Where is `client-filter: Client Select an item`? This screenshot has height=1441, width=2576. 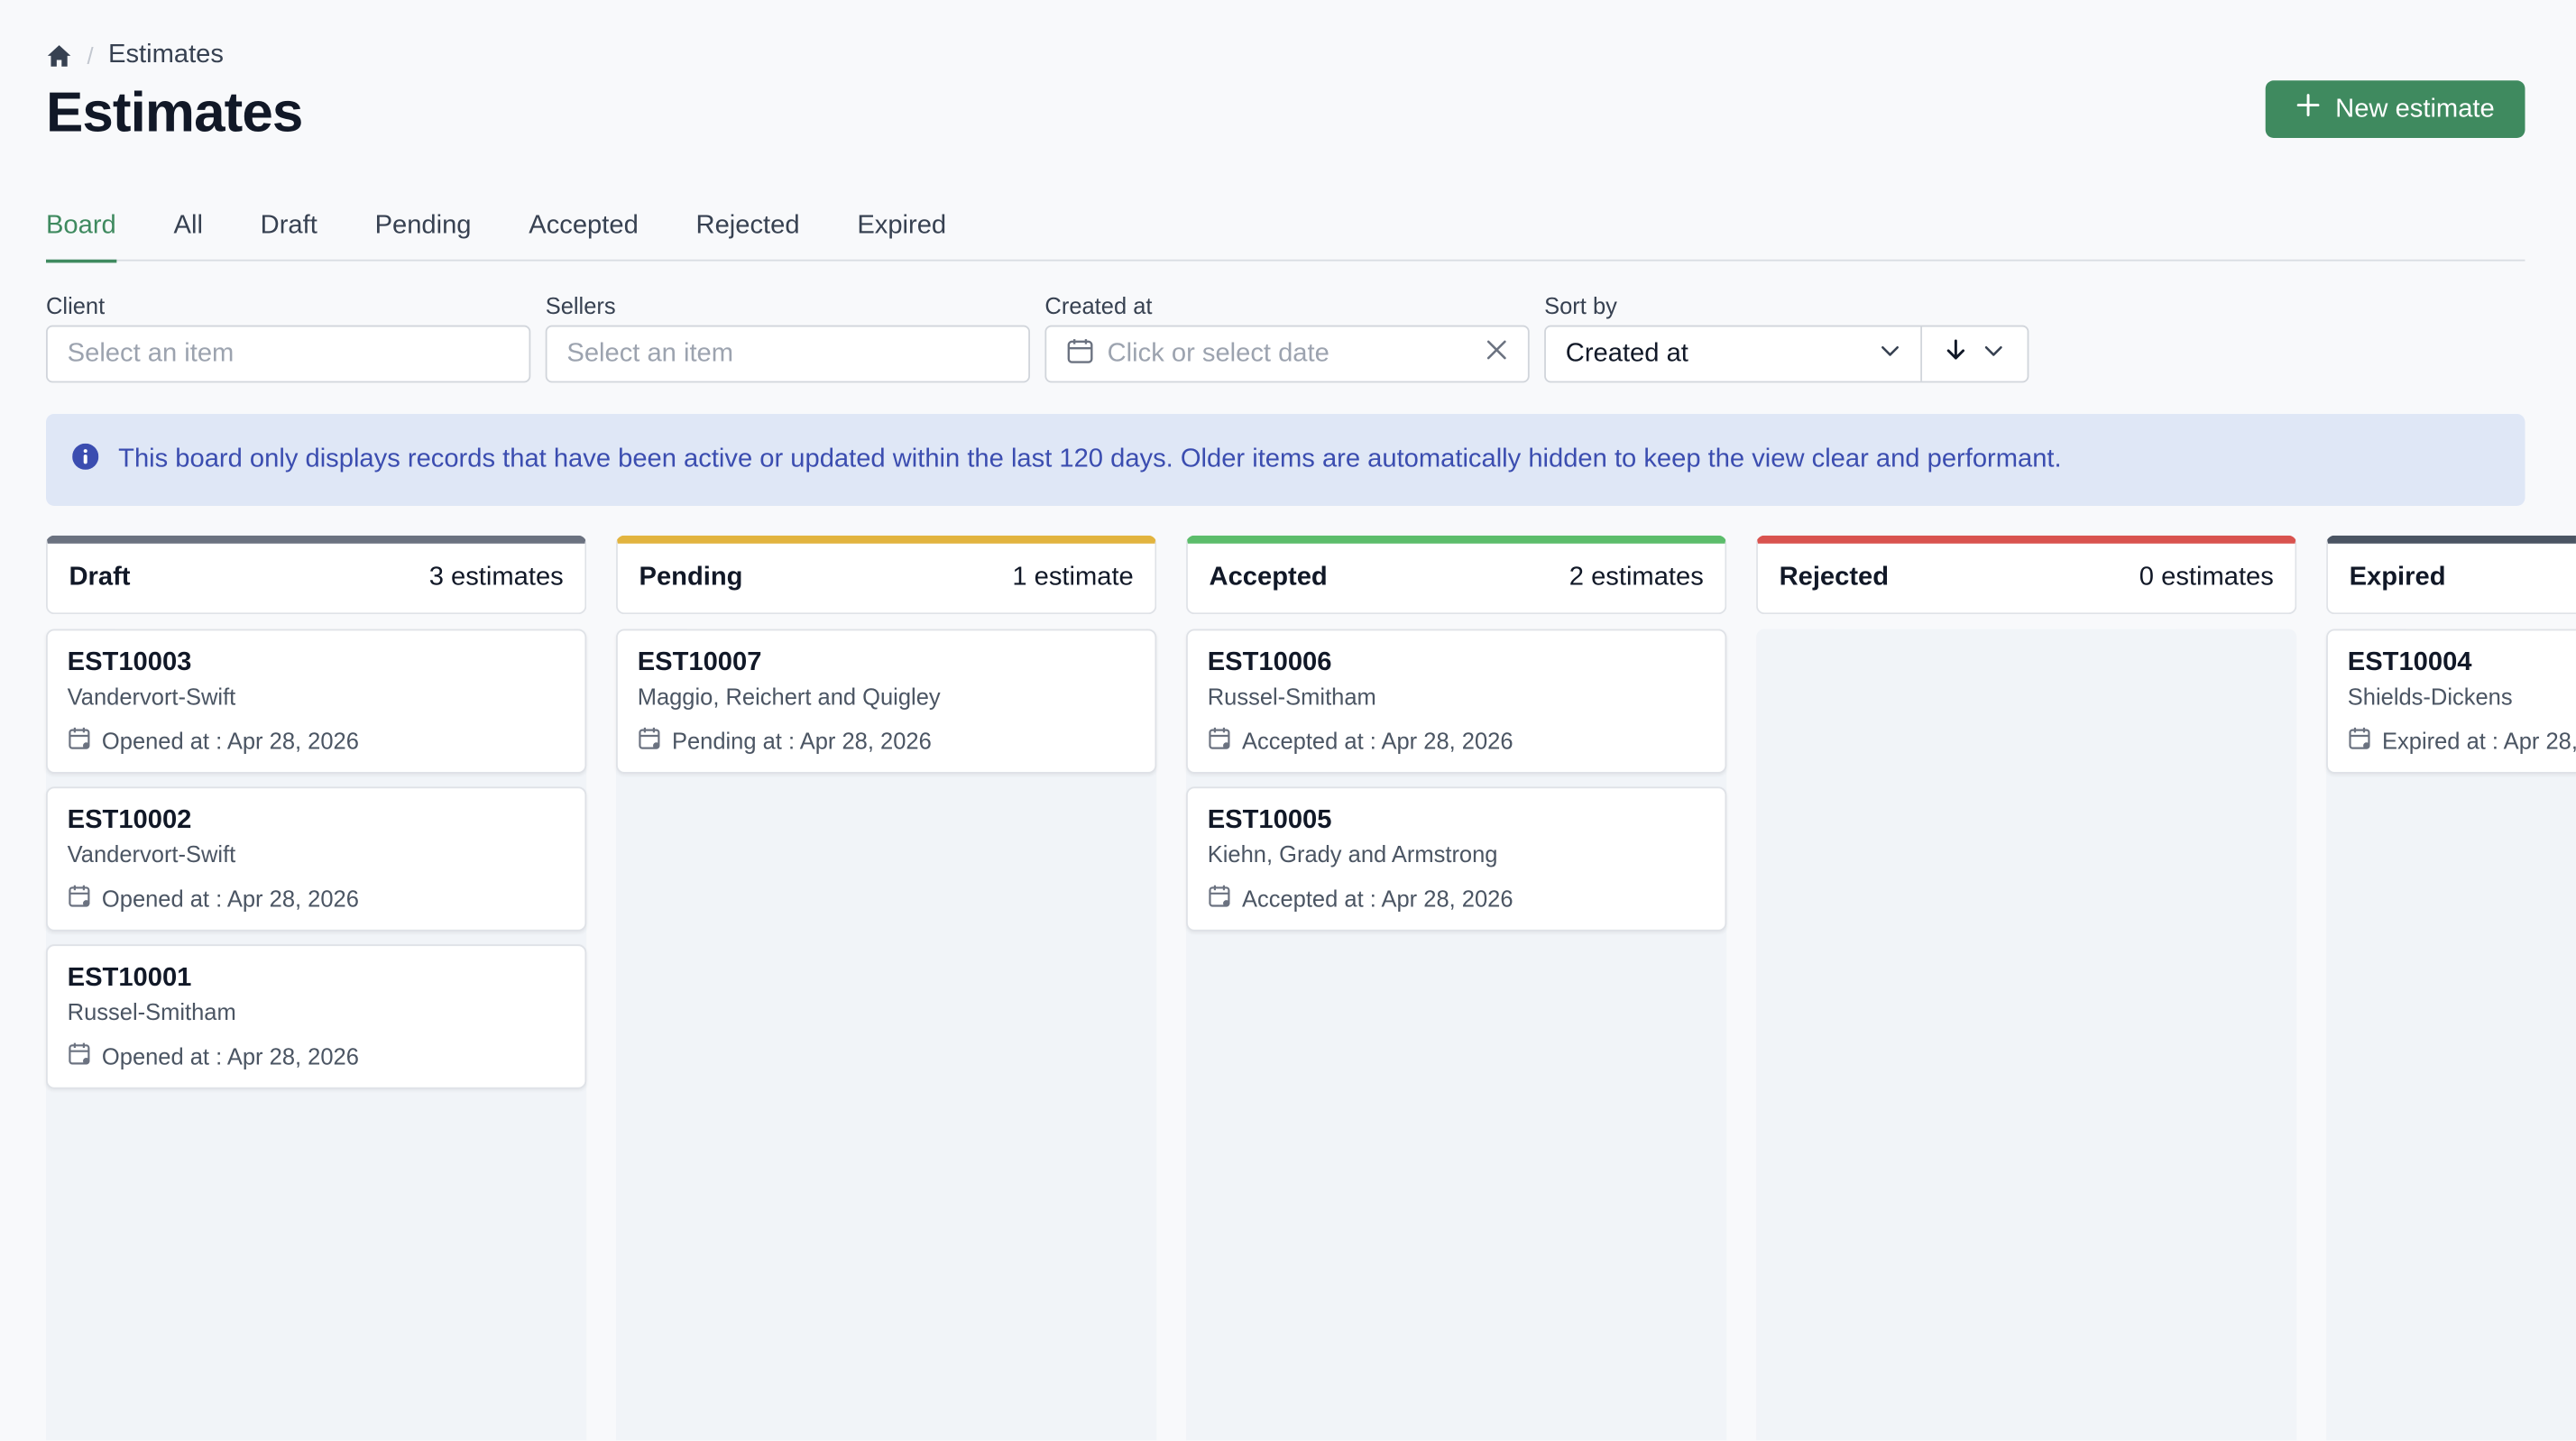
client-filter: Client Select an item is located at coordinates (288, 337).